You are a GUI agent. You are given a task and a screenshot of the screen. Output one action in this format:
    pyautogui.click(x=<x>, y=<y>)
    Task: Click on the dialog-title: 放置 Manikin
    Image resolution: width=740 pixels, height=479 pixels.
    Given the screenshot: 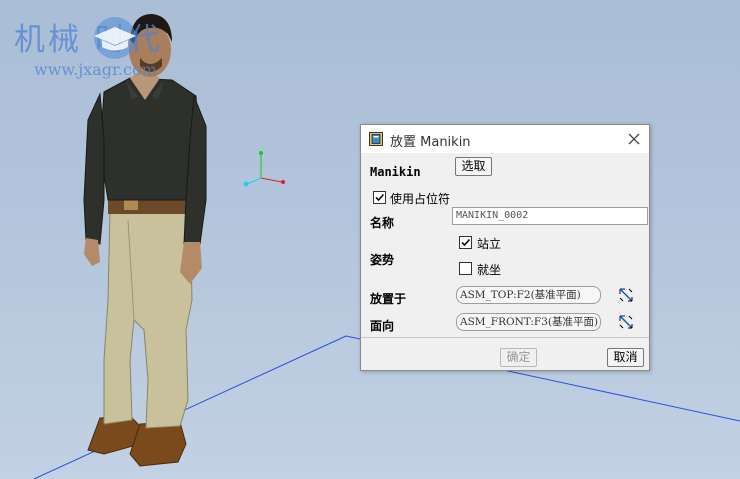 What is the action you would take?
    pyautogui.click(x=430, y=142)
    